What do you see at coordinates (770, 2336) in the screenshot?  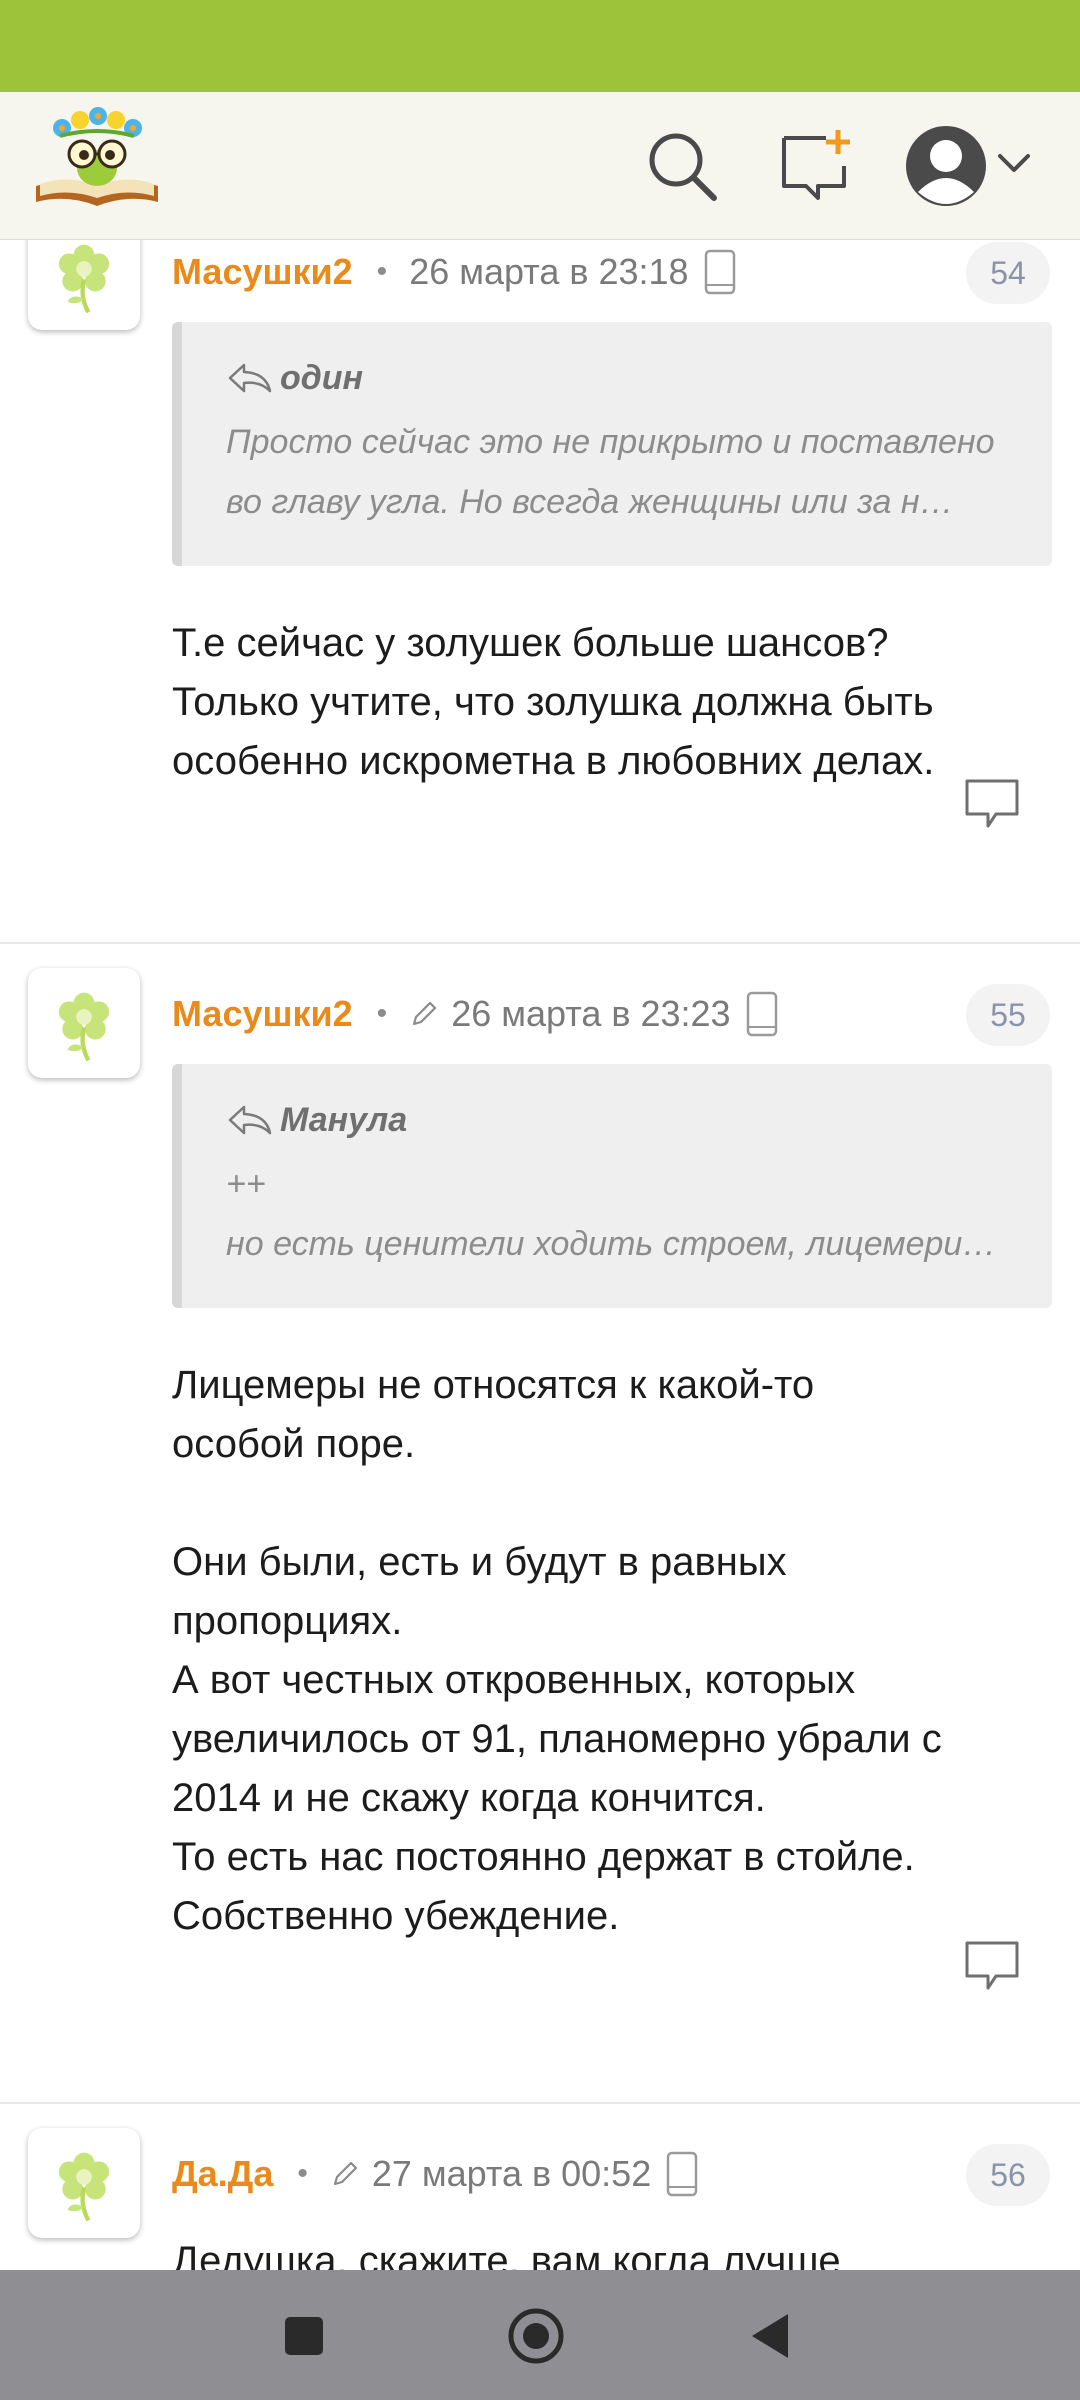 I see `triangle-back-icon` at bounding box center [770, 2336].